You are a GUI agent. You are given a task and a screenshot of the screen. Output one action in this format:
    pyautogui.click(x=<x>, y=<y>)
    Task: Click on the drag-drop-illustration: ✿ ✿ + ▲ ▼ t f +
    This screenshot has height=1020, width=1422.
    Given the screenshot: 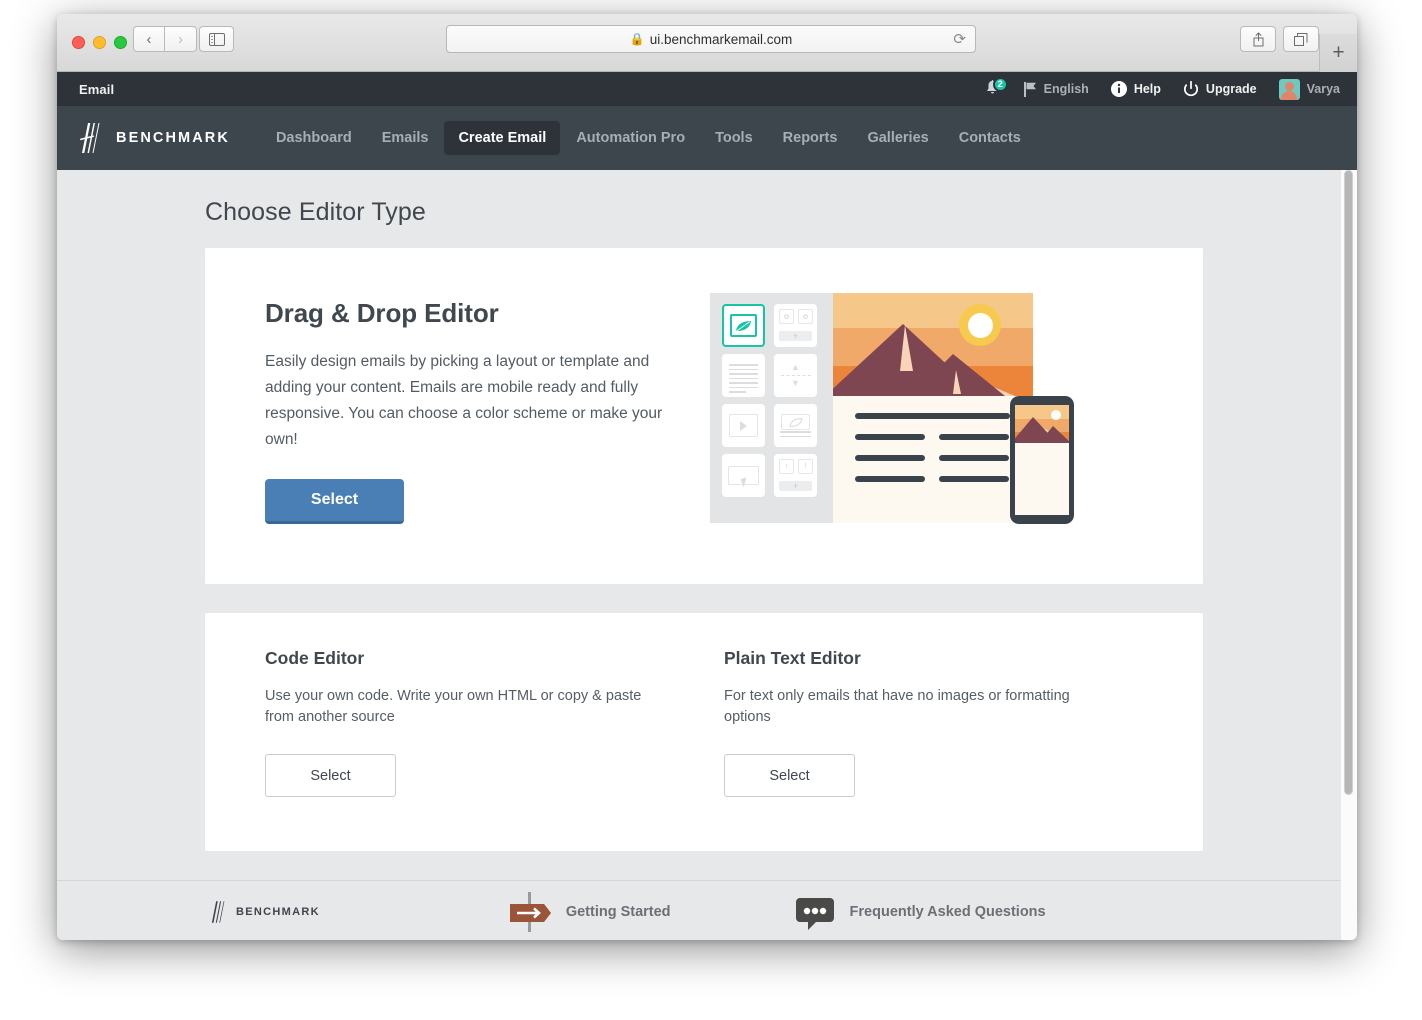 What is the action you would take?
    pyautogui.click(x=900, y=410)
    